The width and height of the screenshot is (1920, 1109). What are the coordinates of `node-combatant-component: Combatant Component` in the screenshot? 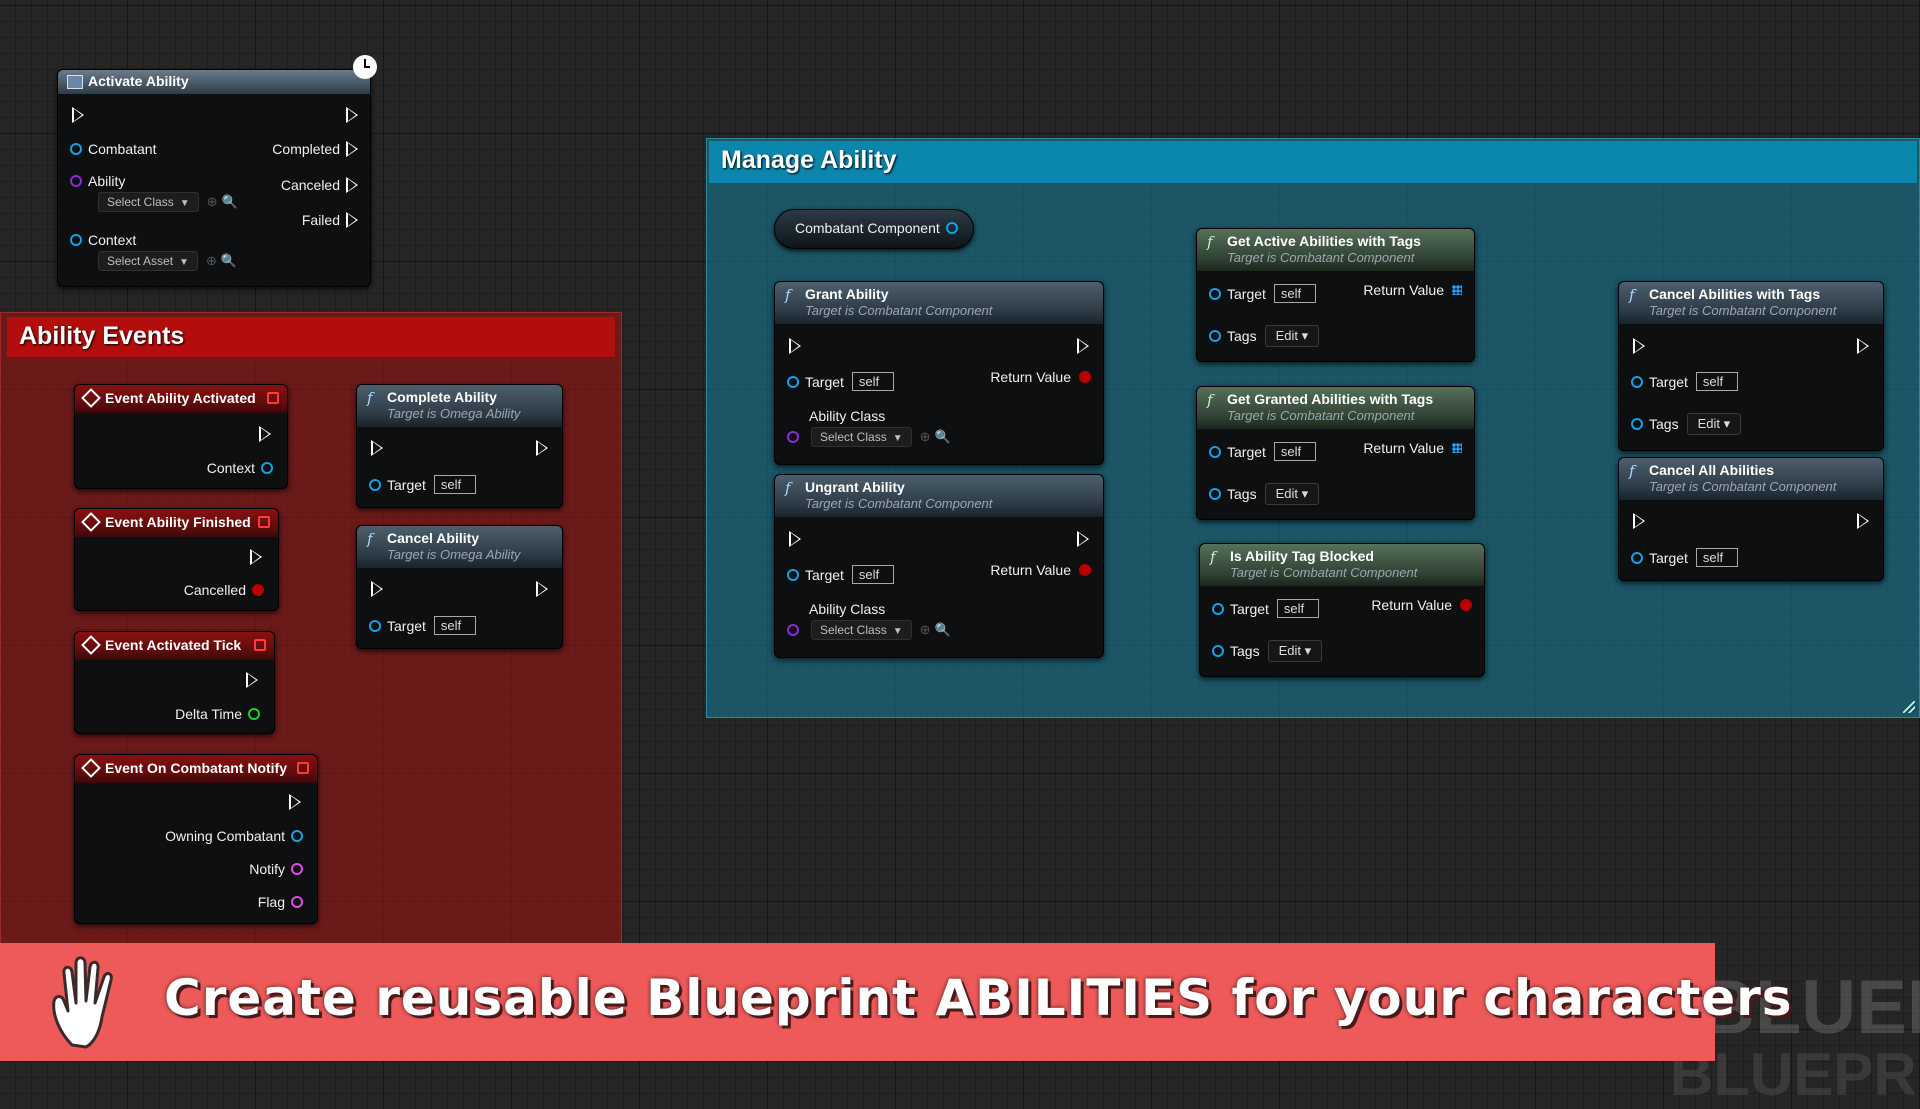 It's located at (874, 229).